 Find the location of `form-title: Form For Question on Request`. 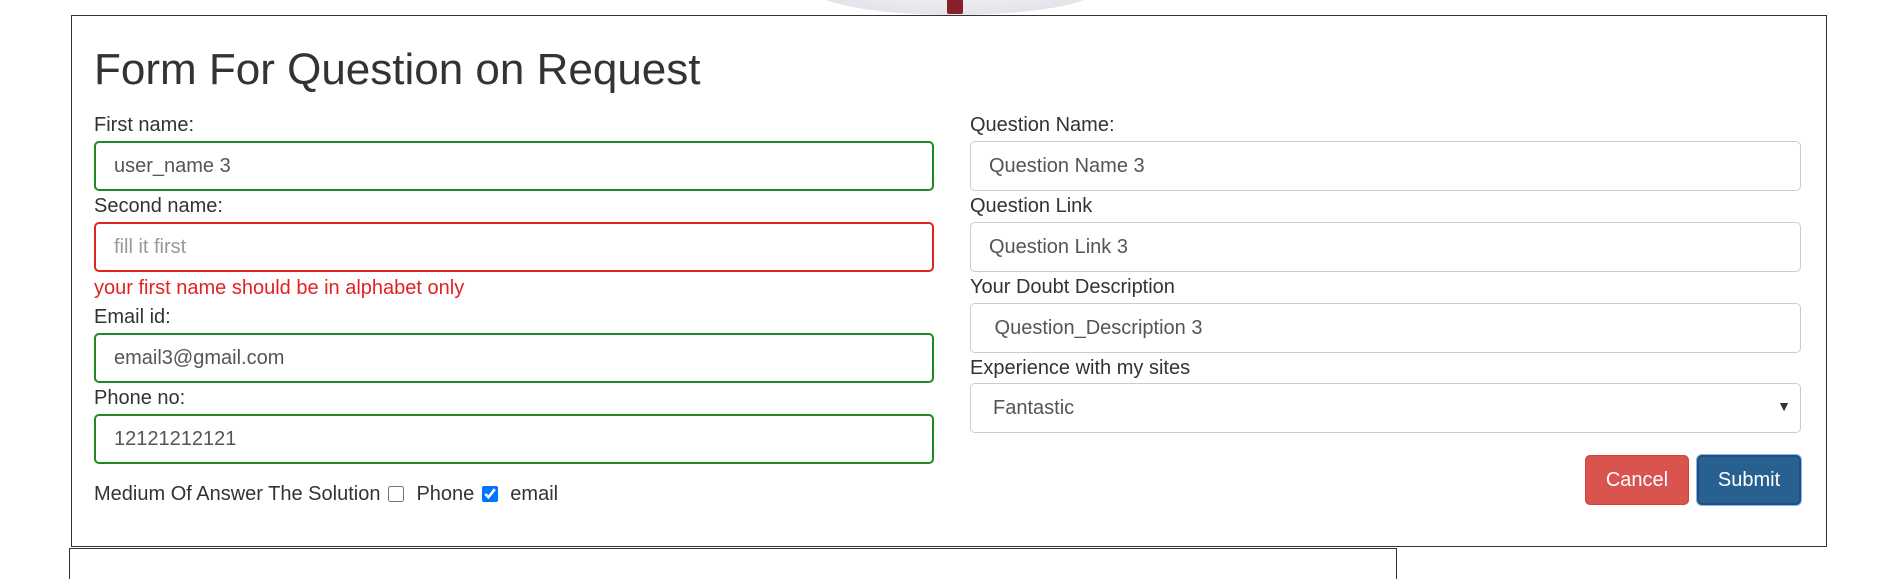

form-title: Form For Question on Request is located at coordinates (397, 69).